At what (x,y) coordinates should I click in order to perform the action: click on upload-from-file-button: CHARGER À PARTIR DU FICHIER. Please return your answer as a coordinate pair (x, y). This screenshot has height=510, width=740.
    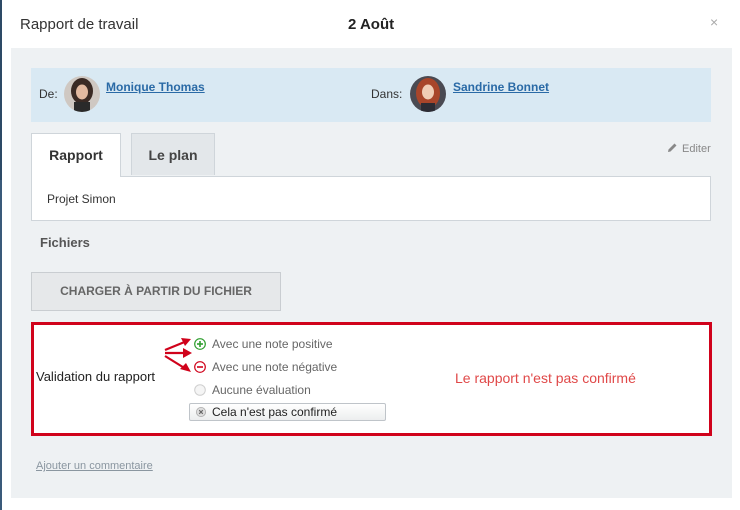
    Looking at the image, I should click on (156, 291).